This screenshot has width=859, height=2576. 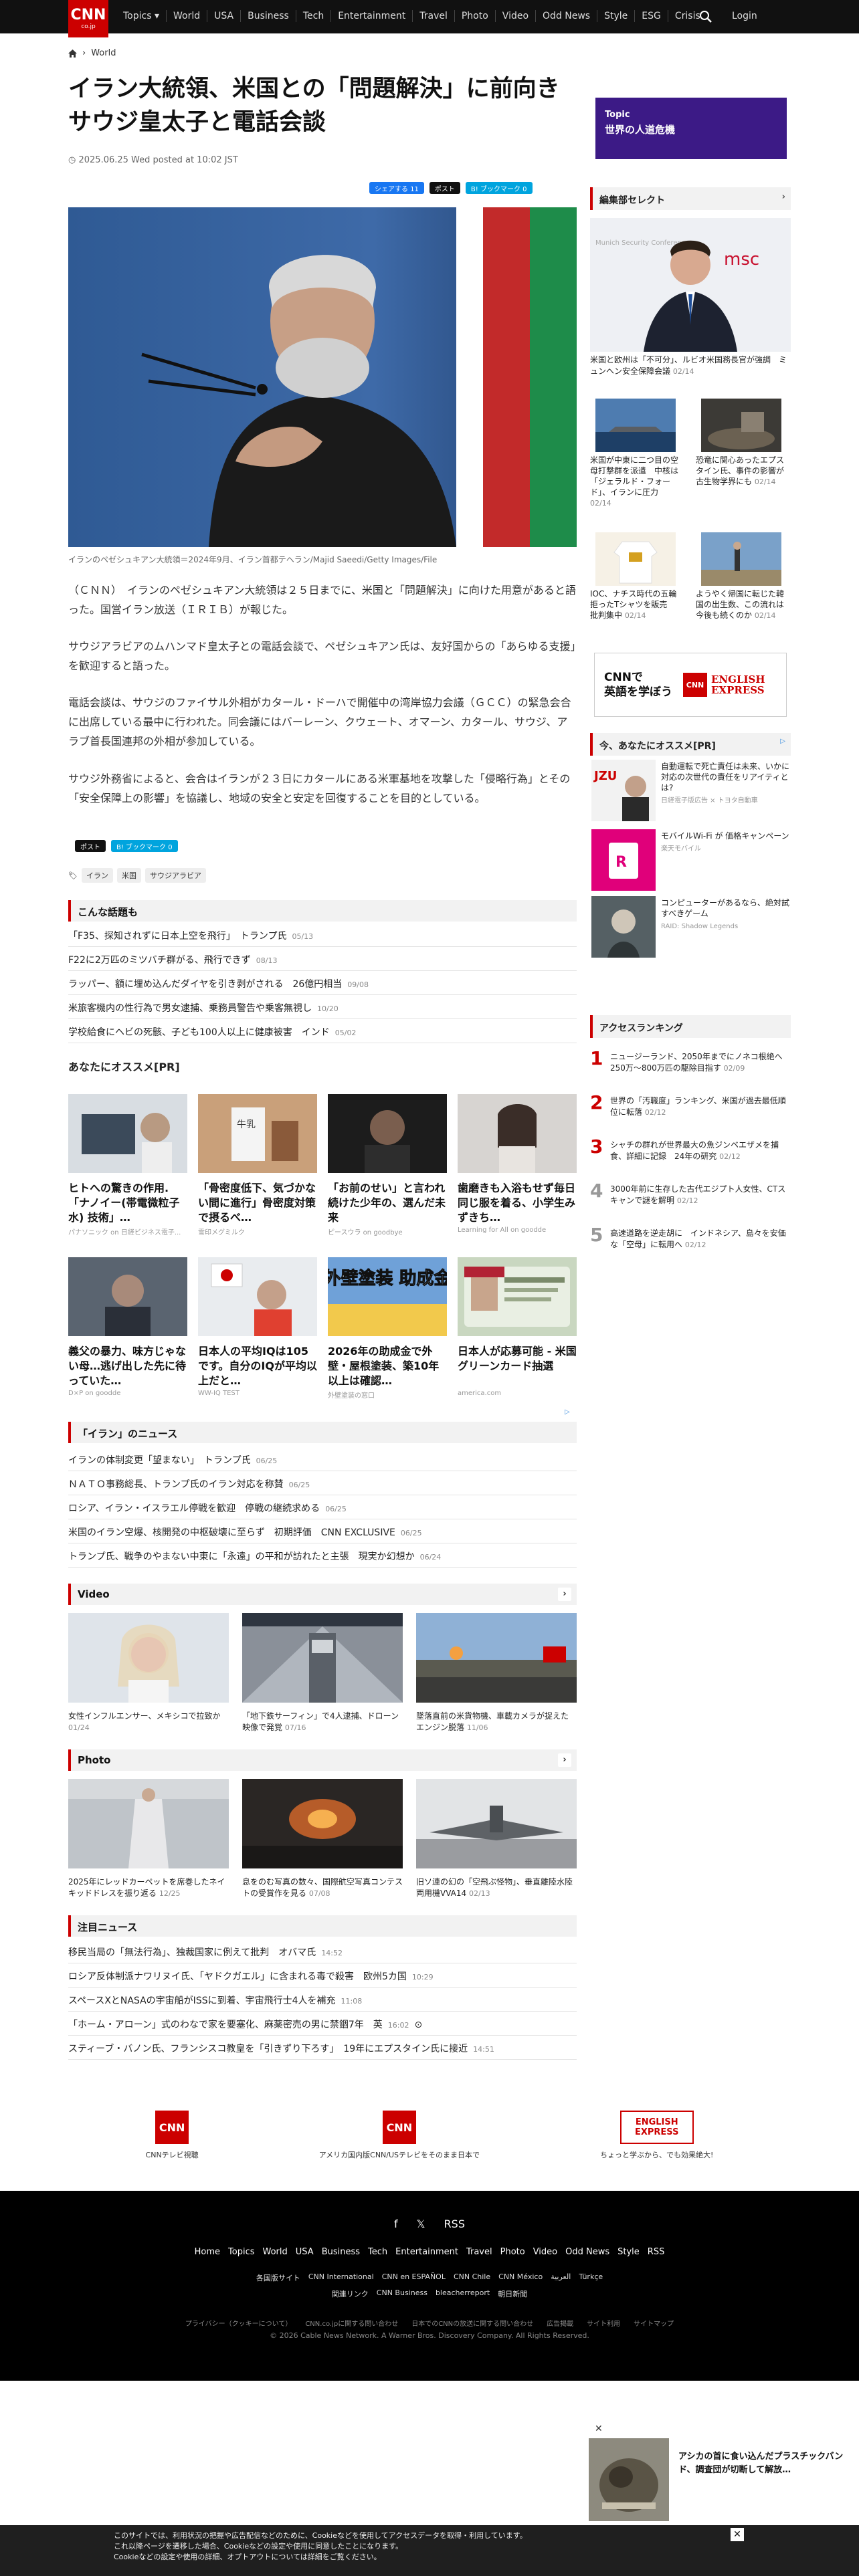 I want to click on list-item-title: スペースXとNASAの宇宙船がISSに到着、宇宙飛行士4人を補充, so click(x=202, y=2001).